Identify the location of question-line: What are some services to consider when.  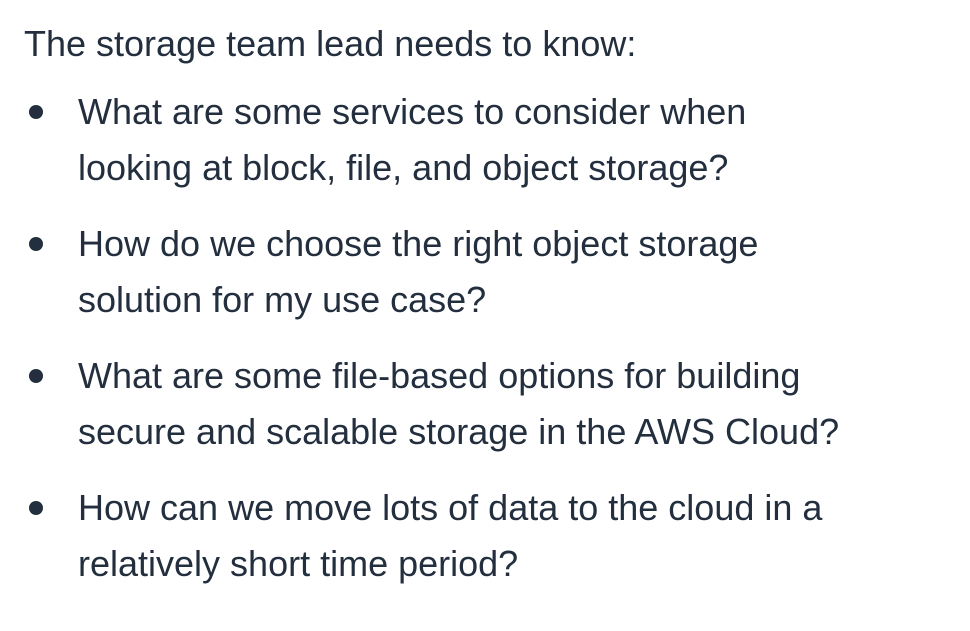
(412, 111).